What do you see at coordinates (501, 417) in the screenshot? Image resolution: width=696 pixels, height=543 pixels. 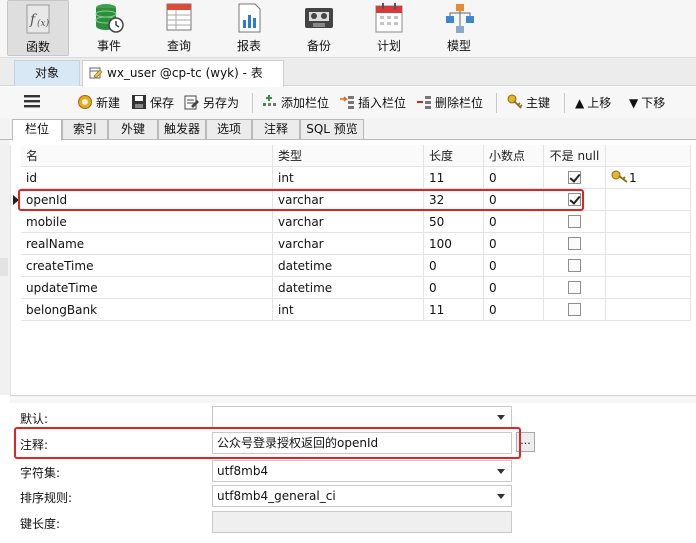 I see `chevron-down-icon` at bounding box center [501, 417].